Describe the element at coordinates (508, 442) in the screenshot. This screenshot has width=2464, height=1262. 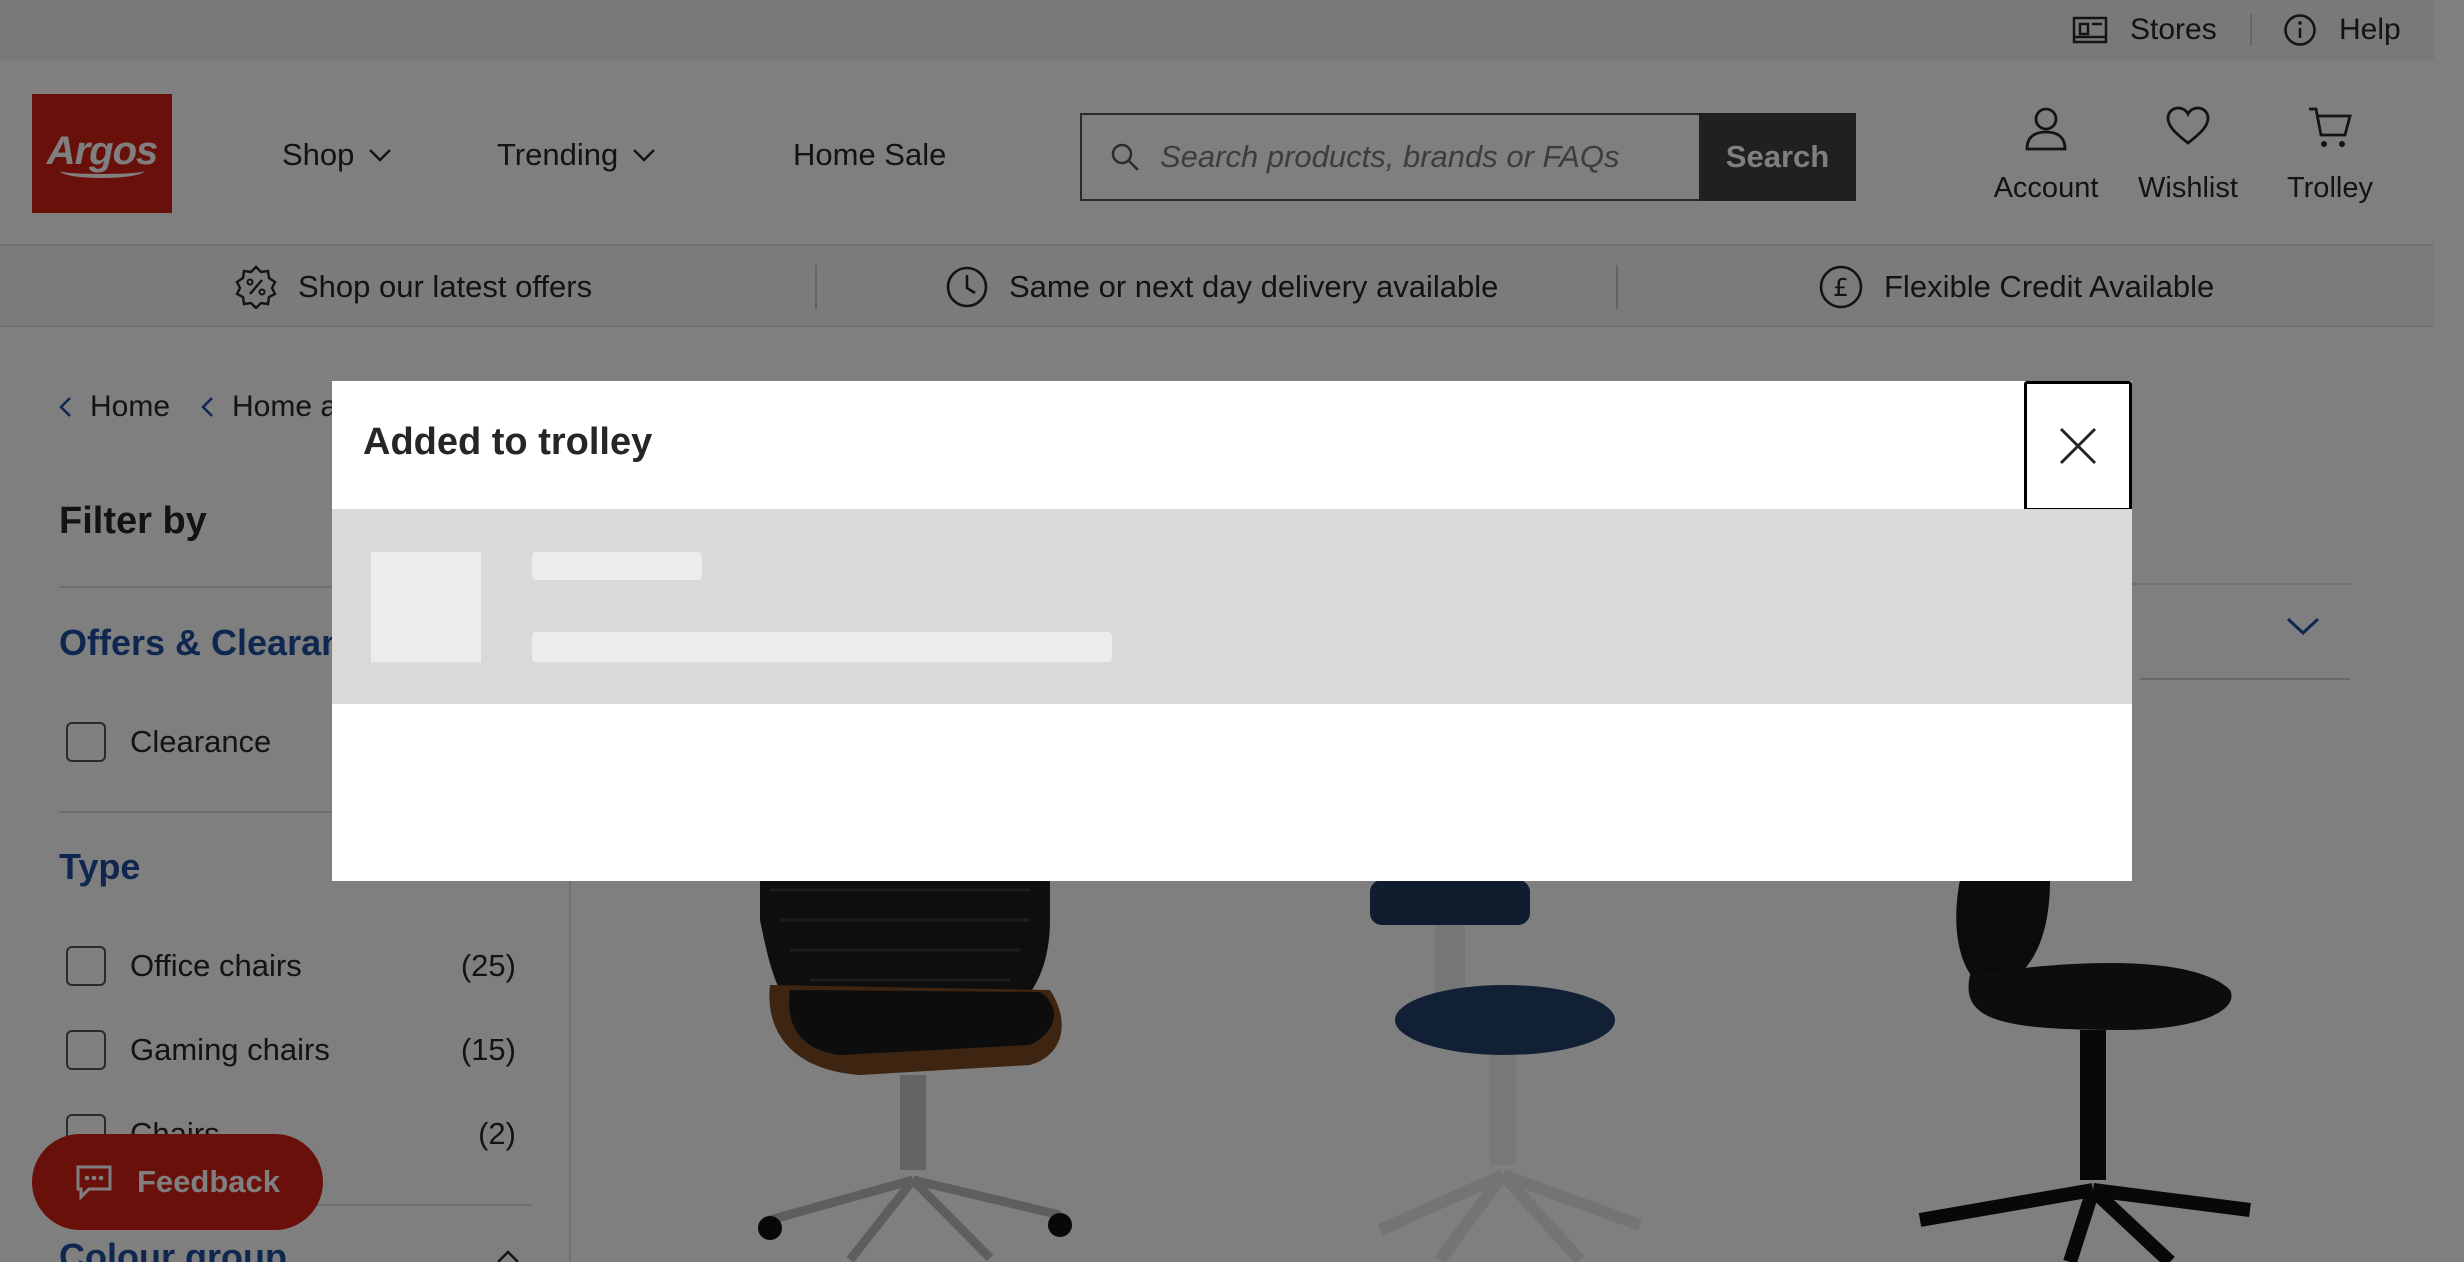
I see `modal-title: Added to trolley` at that location.